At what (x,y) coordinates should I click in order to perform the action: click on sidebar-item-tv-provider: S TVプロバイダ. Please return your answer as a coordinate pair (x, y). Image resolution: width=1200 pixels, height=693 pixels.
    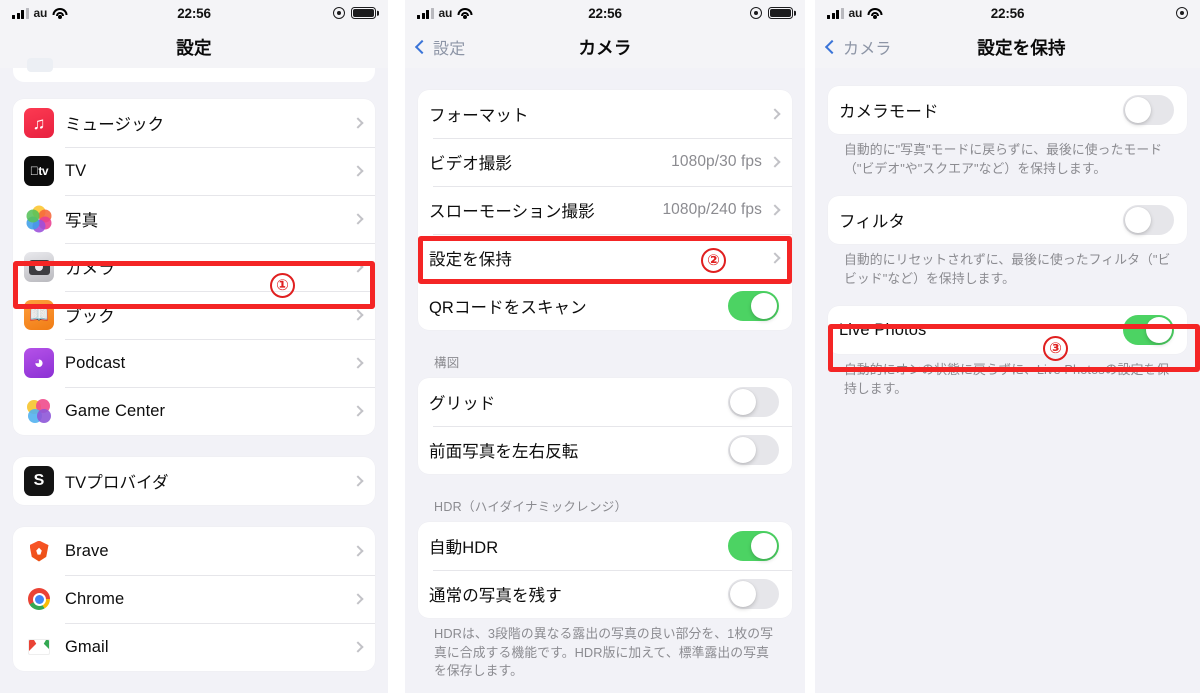
    Looking at the image, I should click on (194, 481).